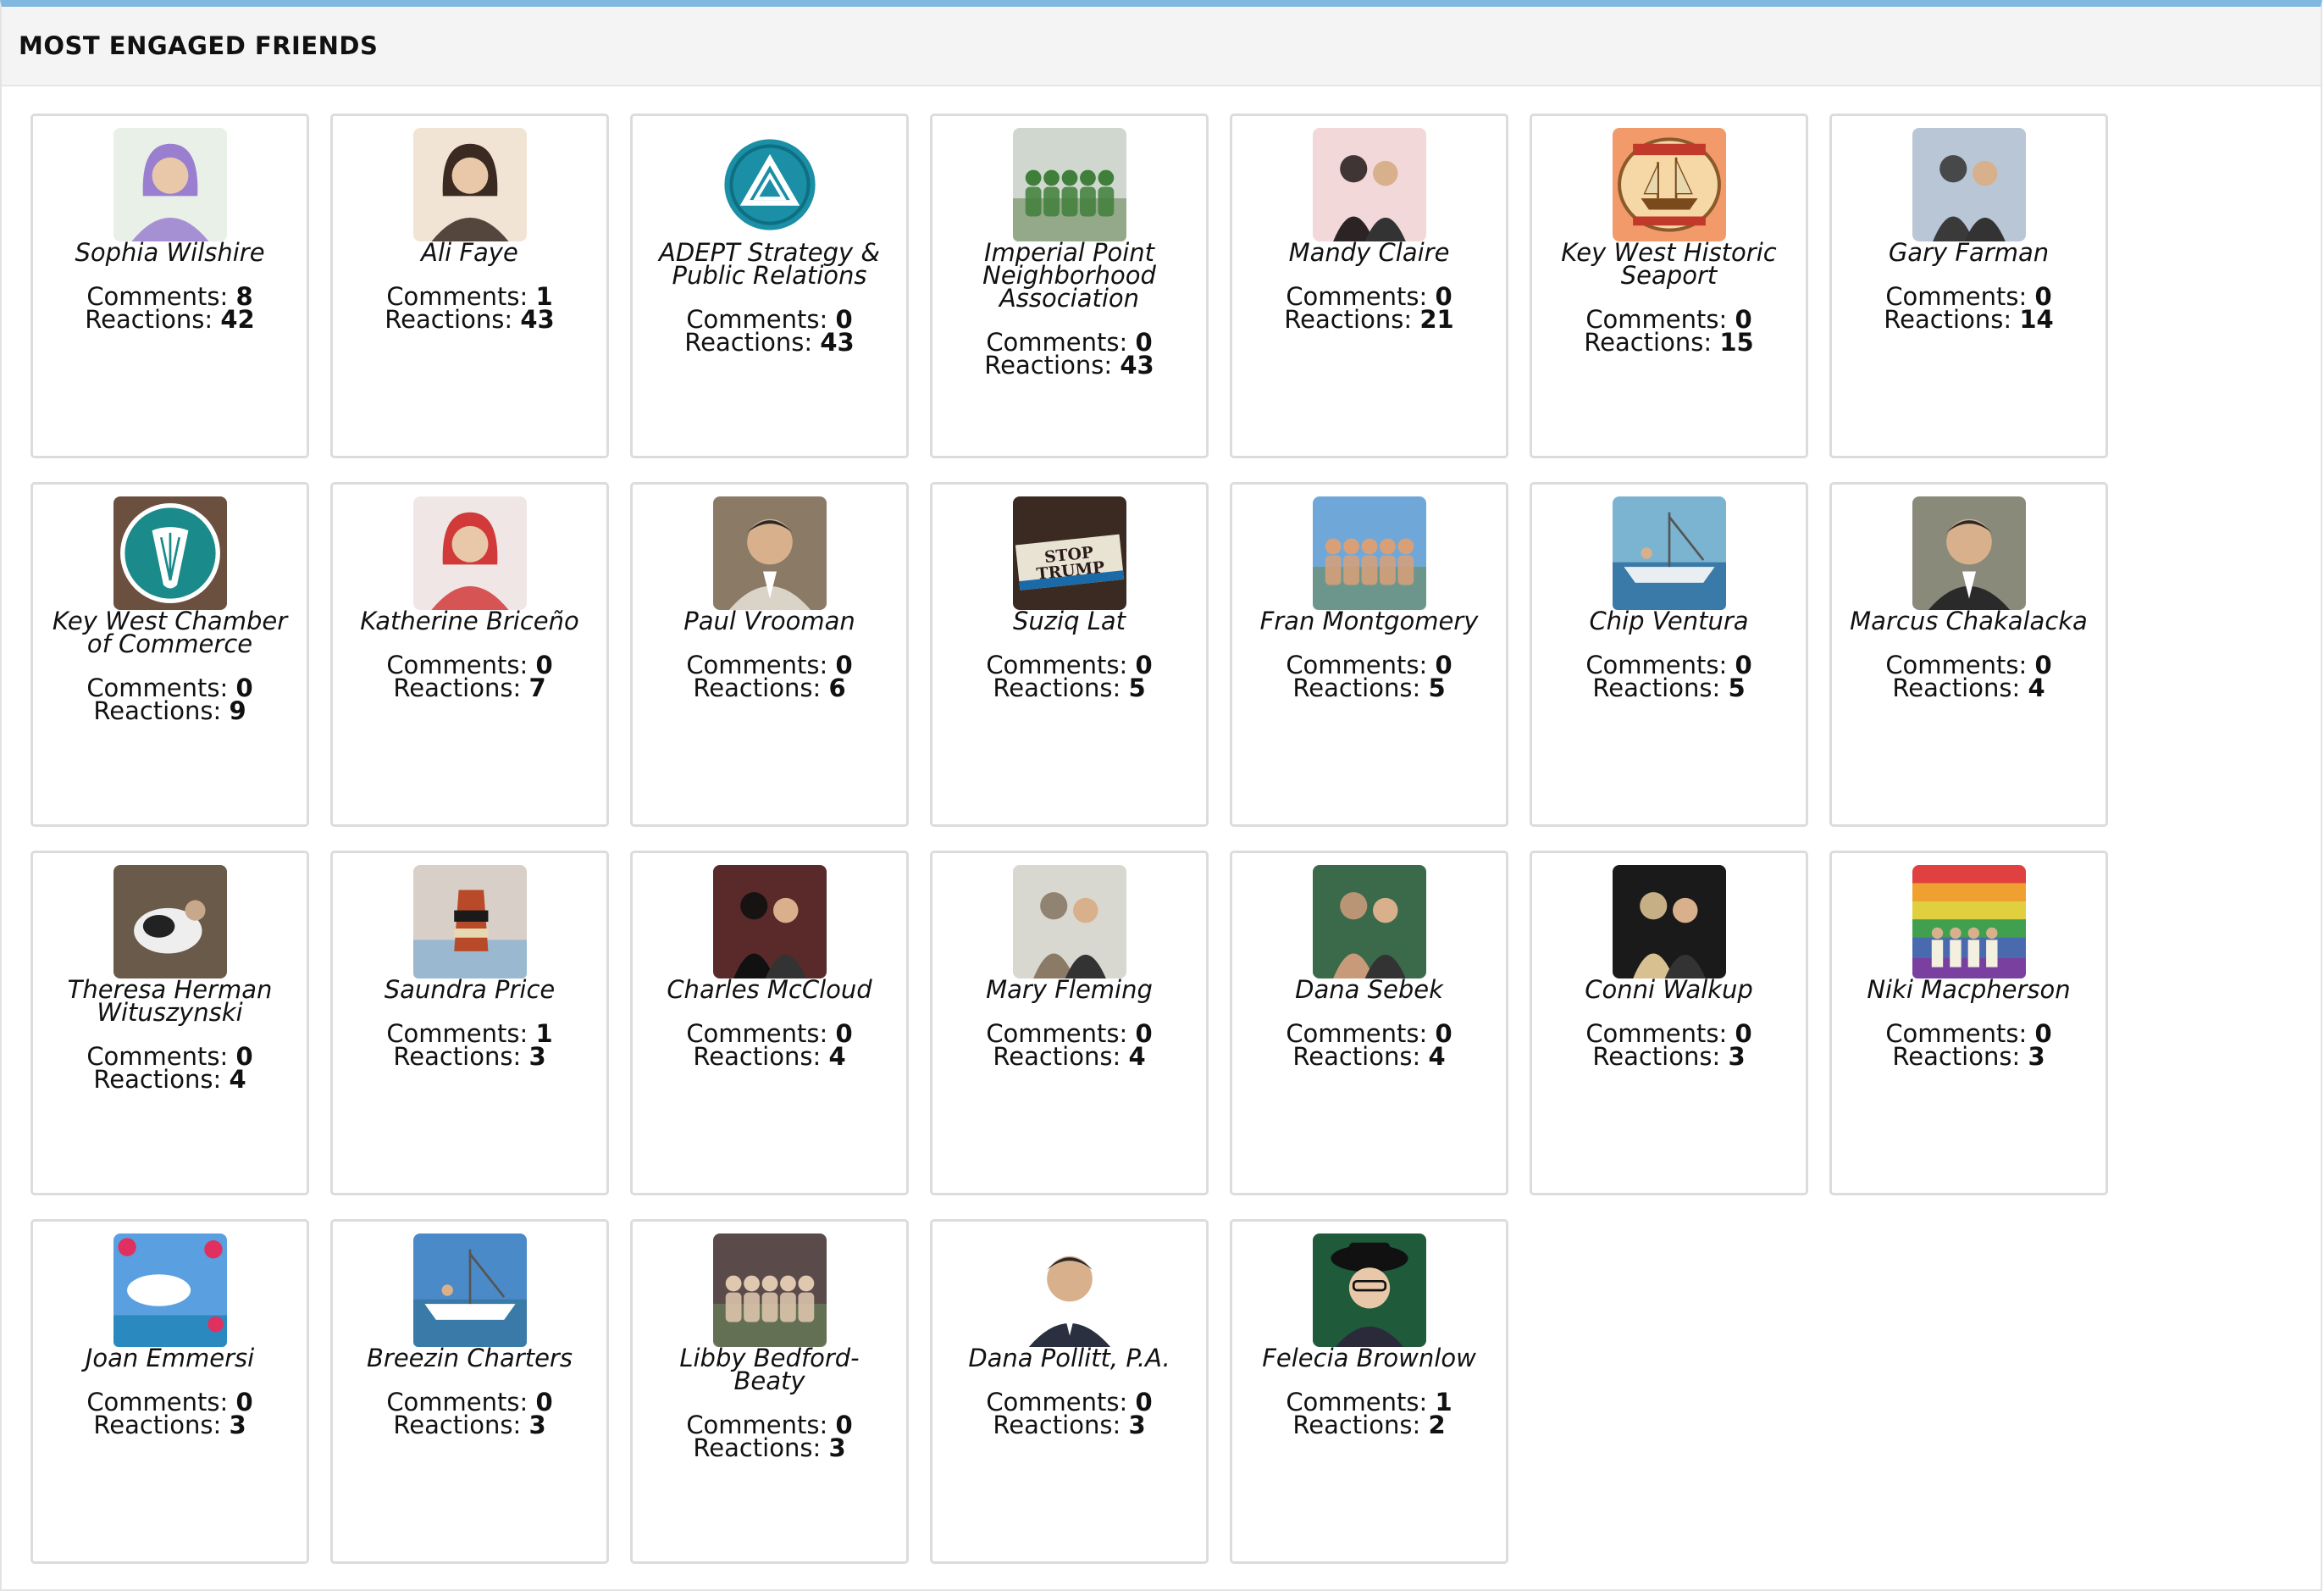  I want to click on friend-name: Key West Chamber of Commerce, so click(170, 633).